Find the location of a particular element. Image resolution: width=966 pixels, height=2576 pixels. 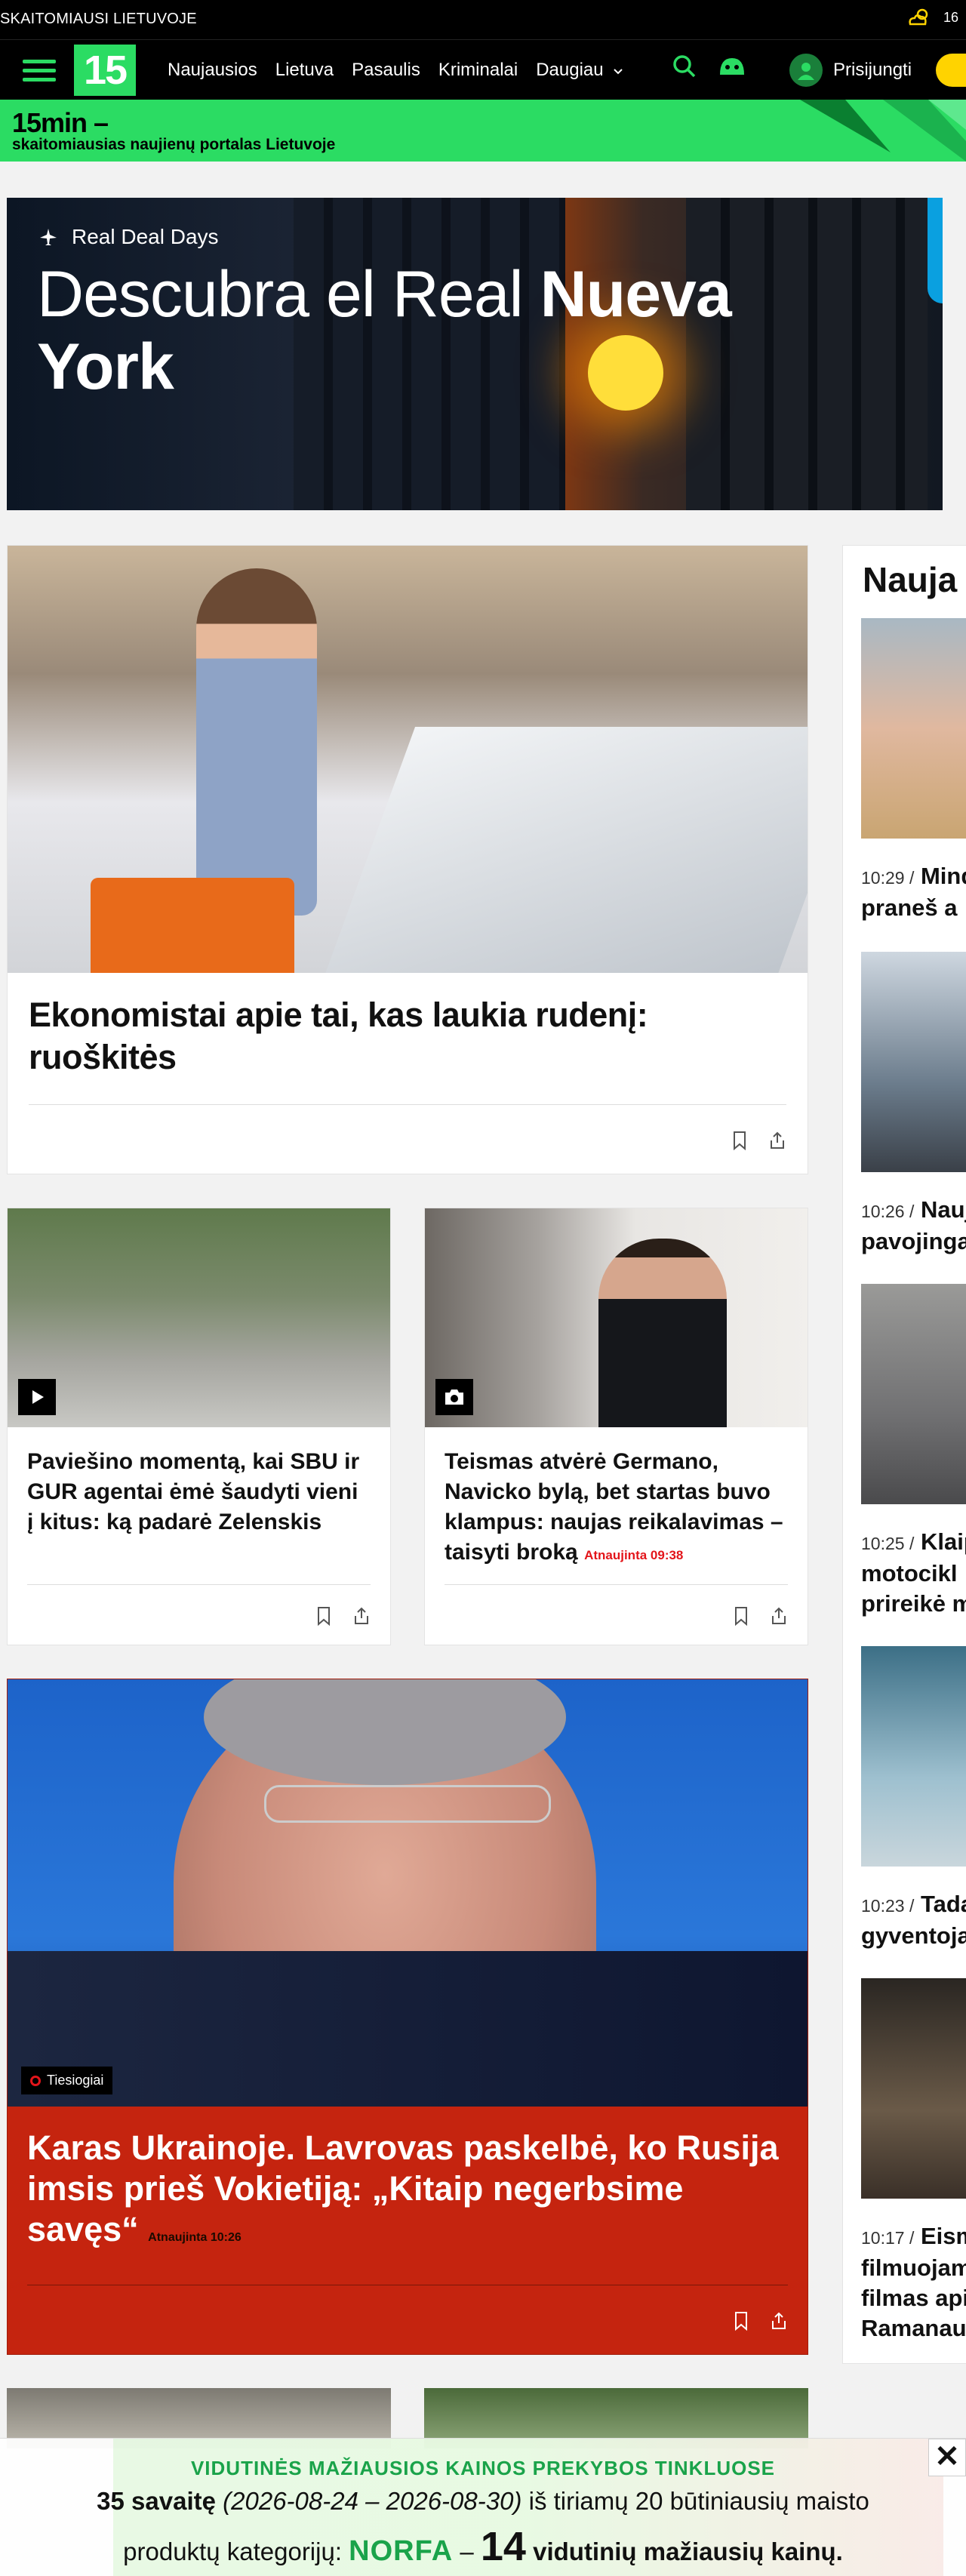

ad-line-3a: produktų kategorijų: is located at coordinates (236, 2551).